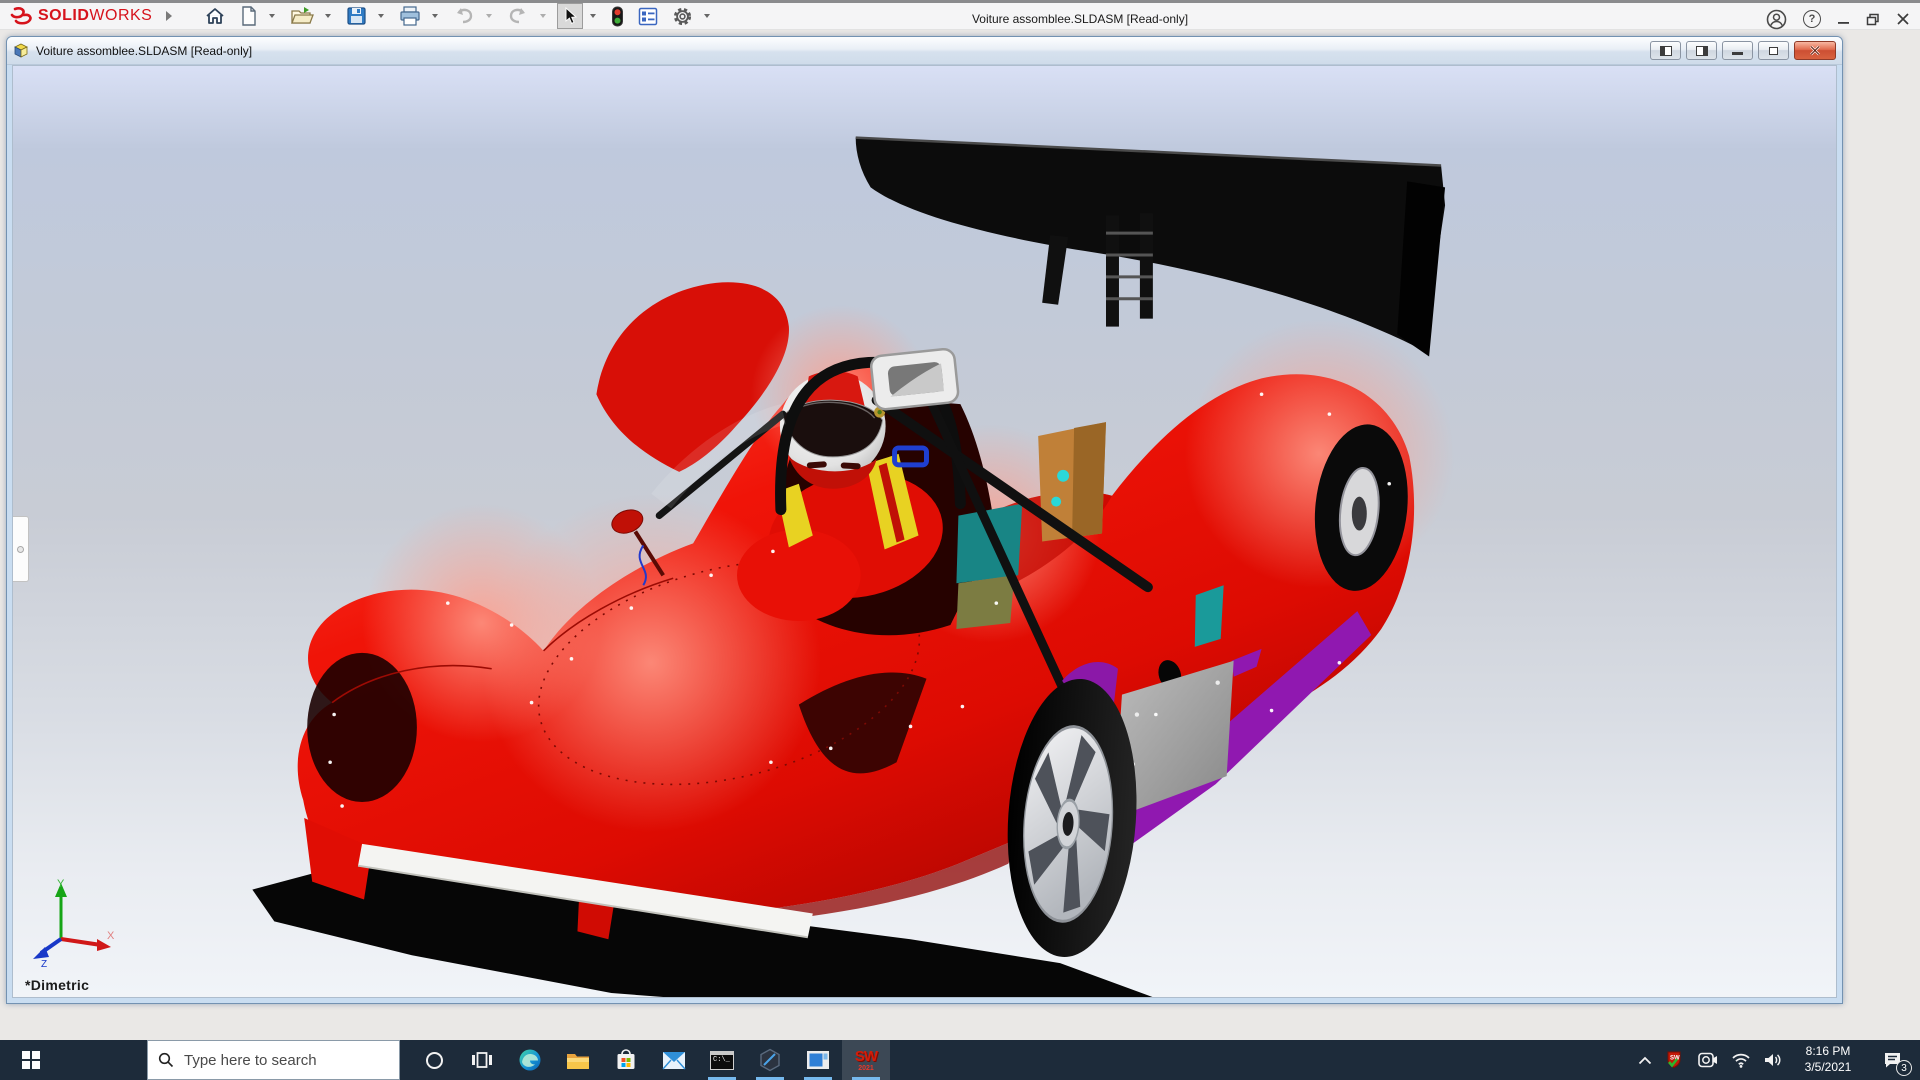 This screenshot has height=1080, width=1920. I want to click on edge-icon, so click(530, 1060).